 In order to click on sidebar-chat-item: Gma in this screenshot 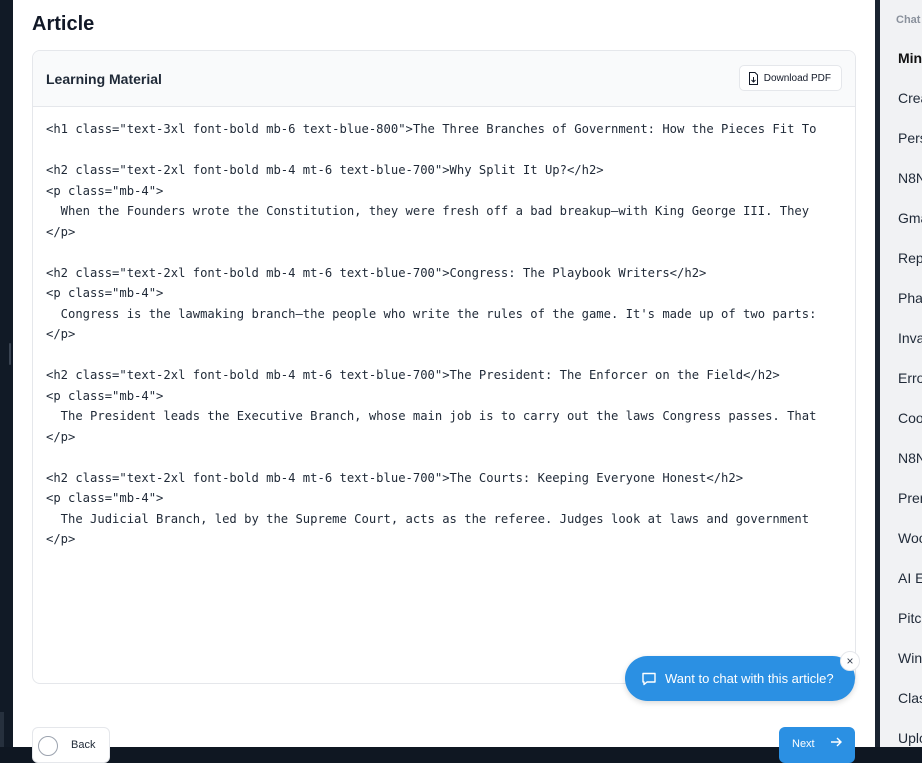, I will do `click(910, 218)`.